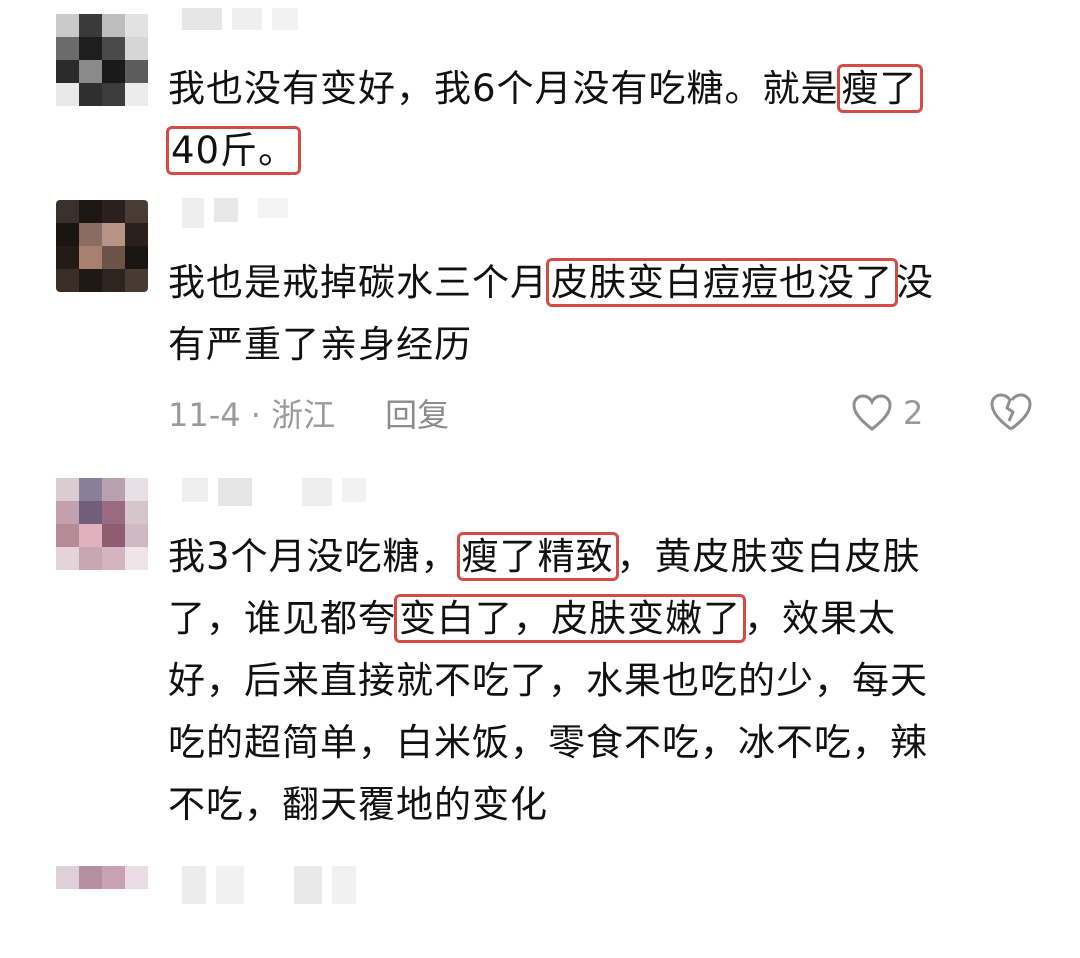 This screenshot has height=958, width=1080. I want to click on like-button: 2, so click(887, 413).